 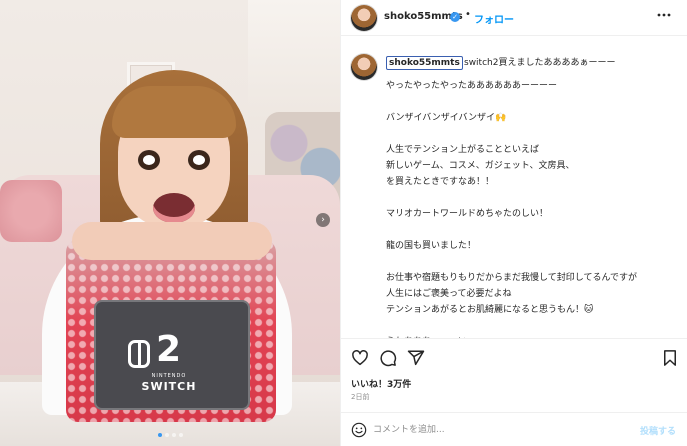 What do you see at coordinates (360, 397) in the screenshot?
I see `post-timestamp: 2日前` at bounding box center [360, 397].